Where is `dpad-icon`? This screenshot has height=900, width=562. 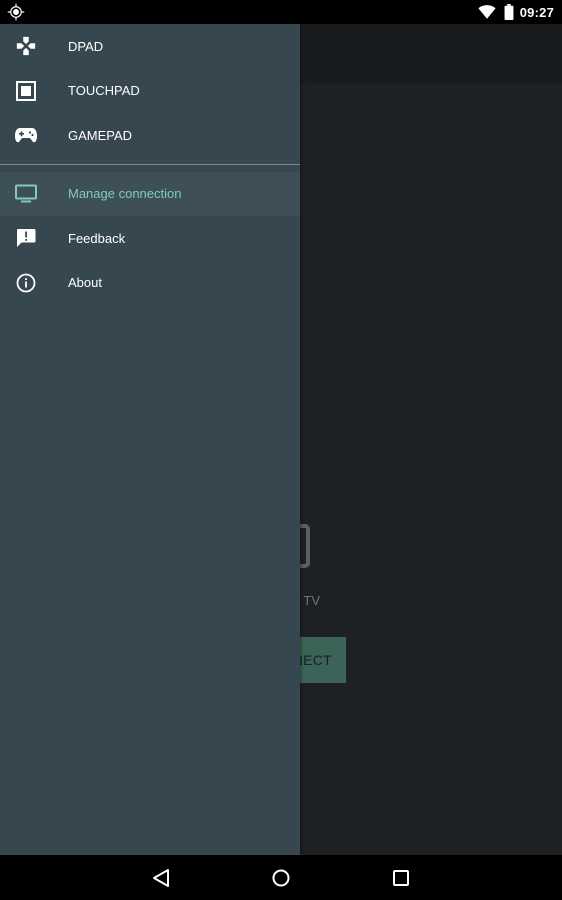
dpad-icon is located at coordinates (26, 46).